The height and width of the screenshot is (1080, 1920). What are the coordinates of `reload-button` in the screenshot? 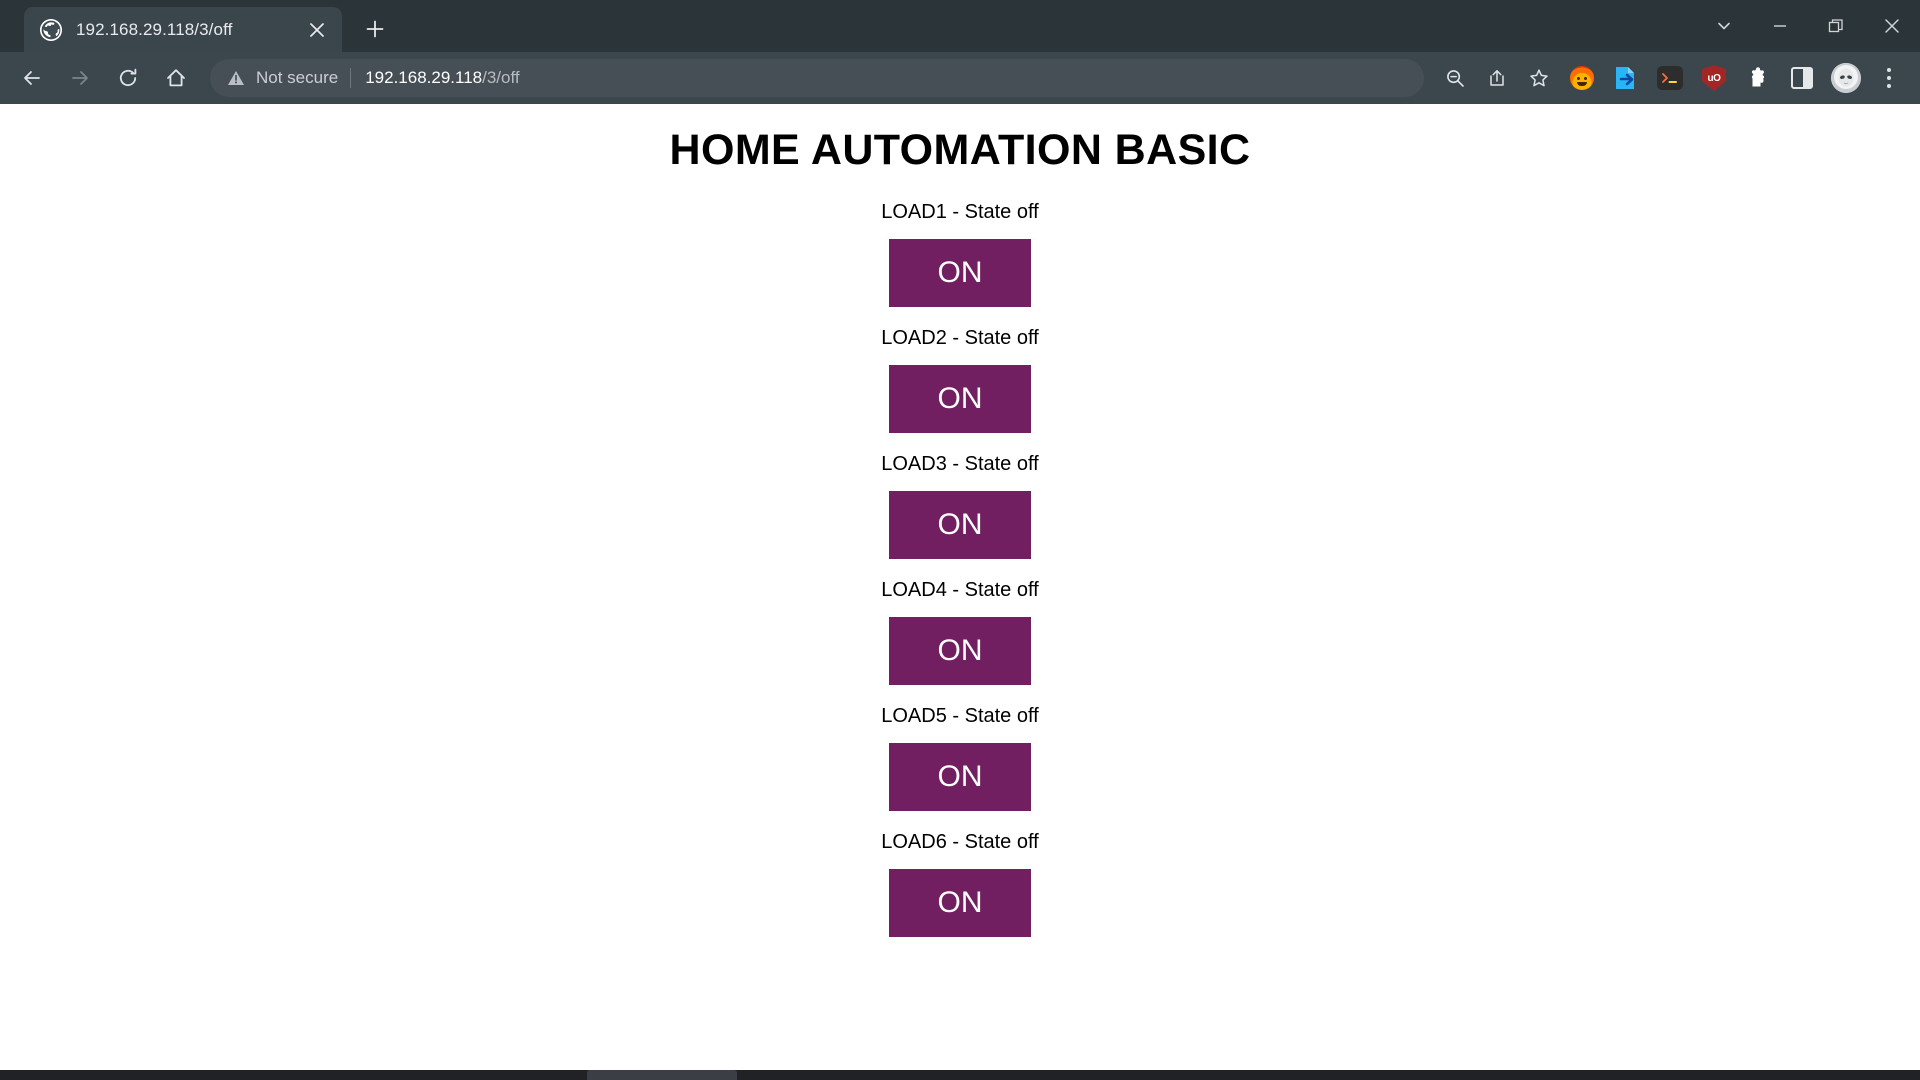 It's located at (128, 78).